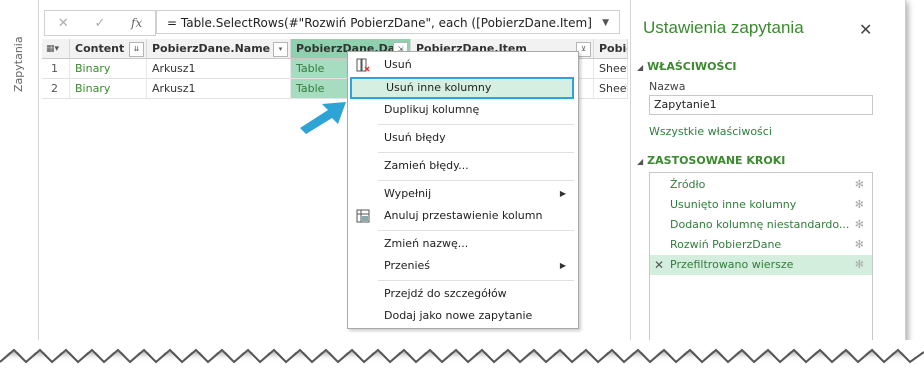  What do you see at coordinates (323, 118) in the screenshot?
I see `callout-arrow-icon` at bounding box center [323, 118].